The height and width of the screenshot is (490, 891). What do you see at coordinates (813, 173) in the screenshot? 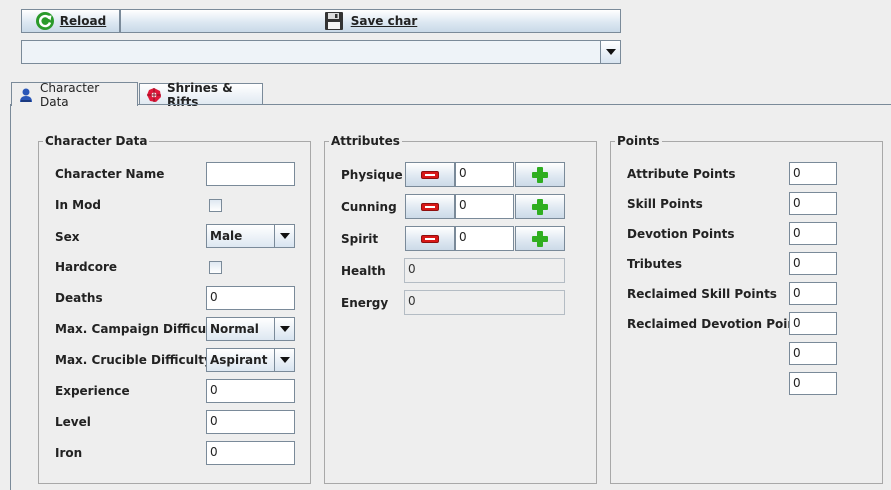
I see `attribute-points-field: 0` at bounding box center [813, 173].